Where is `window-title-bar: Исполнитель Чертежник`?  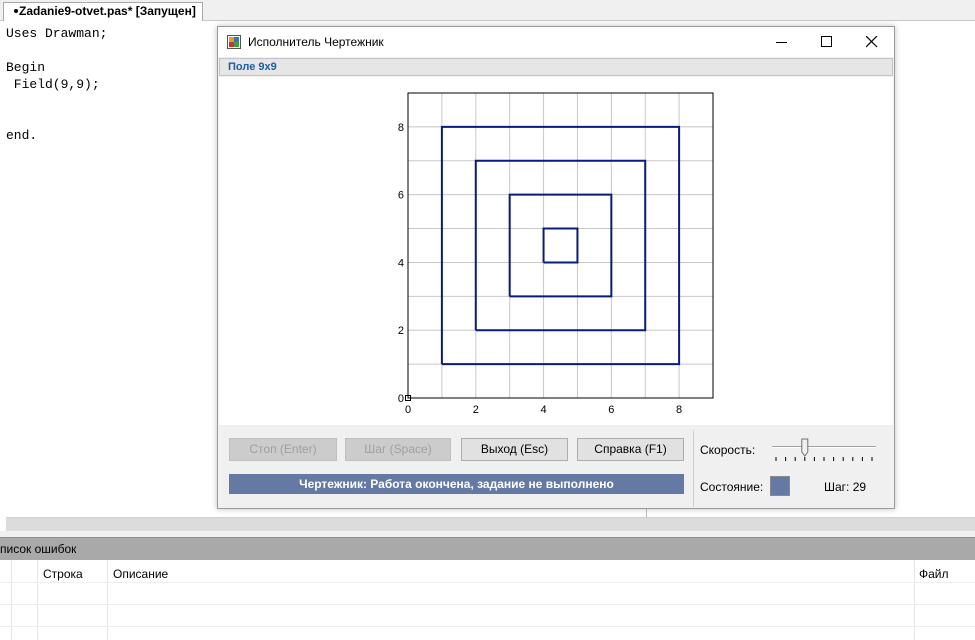 window-title-bar: Исполнитель Чертежник is located at coordinates (556, 42).